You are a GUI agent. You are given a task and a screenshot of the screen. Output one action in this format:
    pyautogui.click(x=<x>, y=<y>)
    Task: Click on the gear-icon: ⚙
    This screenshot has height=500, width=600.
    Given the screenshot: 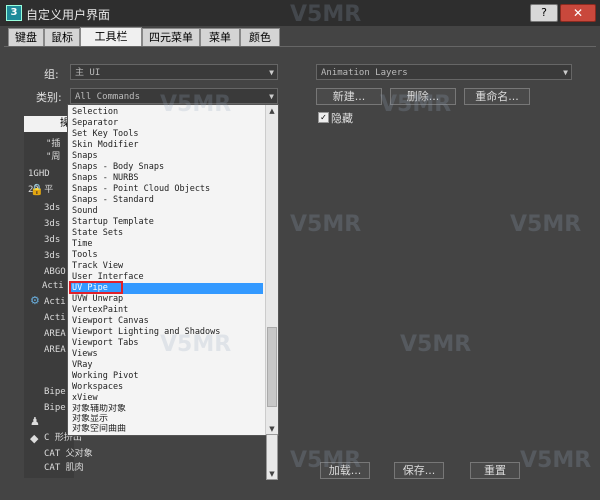 What is the action you would take?
    pyautogui.click(x=35, y=300)
    